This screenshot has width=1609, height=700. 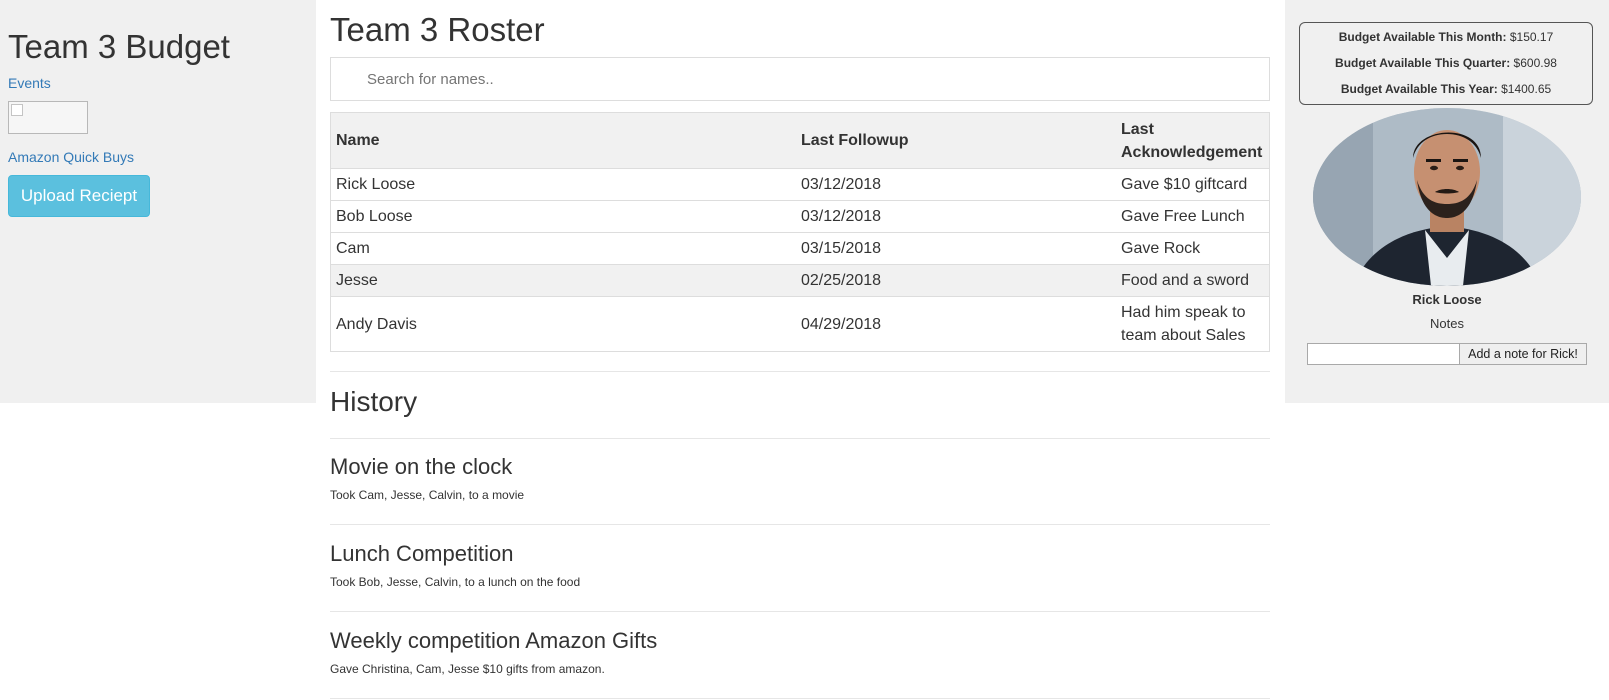 What do you see at coordinates (1422, 37) in the screenshot?
I see `budget-month-label: Budget Available This Month:` at bounding box center [1422, 37].